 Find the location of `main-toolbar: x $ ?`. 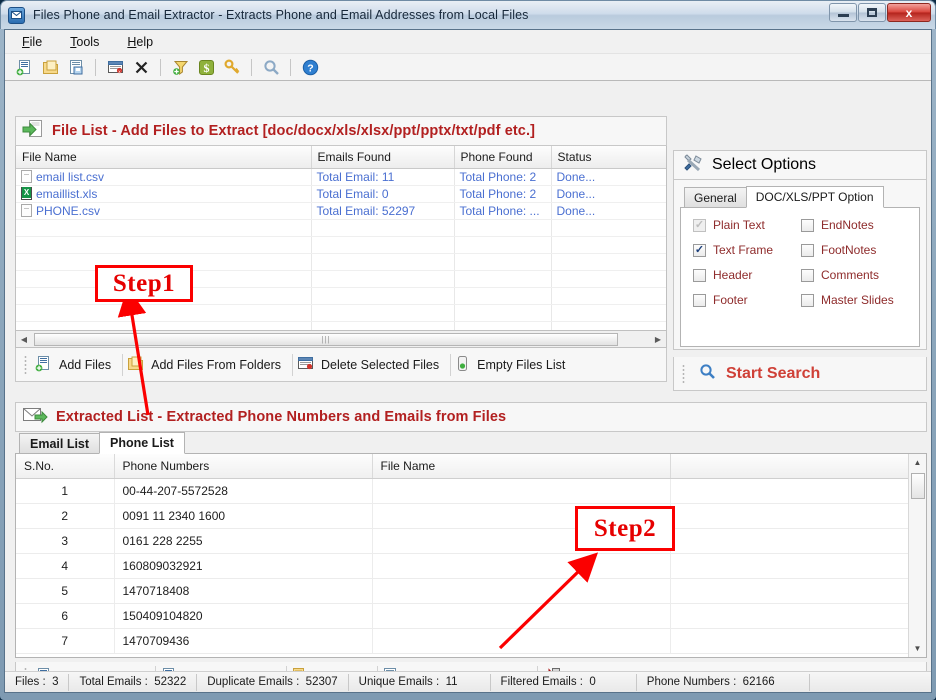

main-toolbar: x $ ? is located at coordinates (468, 67).